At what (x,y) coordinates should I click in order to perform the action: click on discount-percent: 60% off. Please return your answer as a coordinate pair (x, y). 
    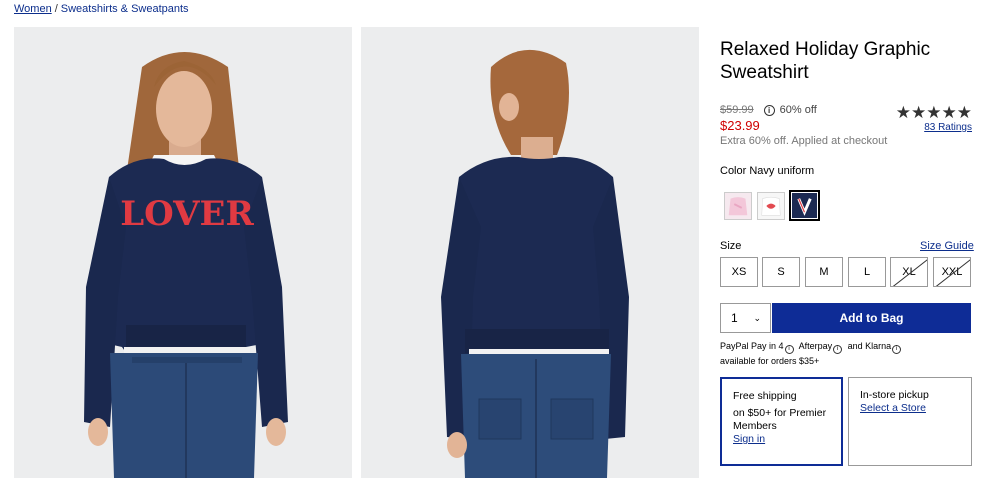
    Looking at the image, I should click on (798, 110).